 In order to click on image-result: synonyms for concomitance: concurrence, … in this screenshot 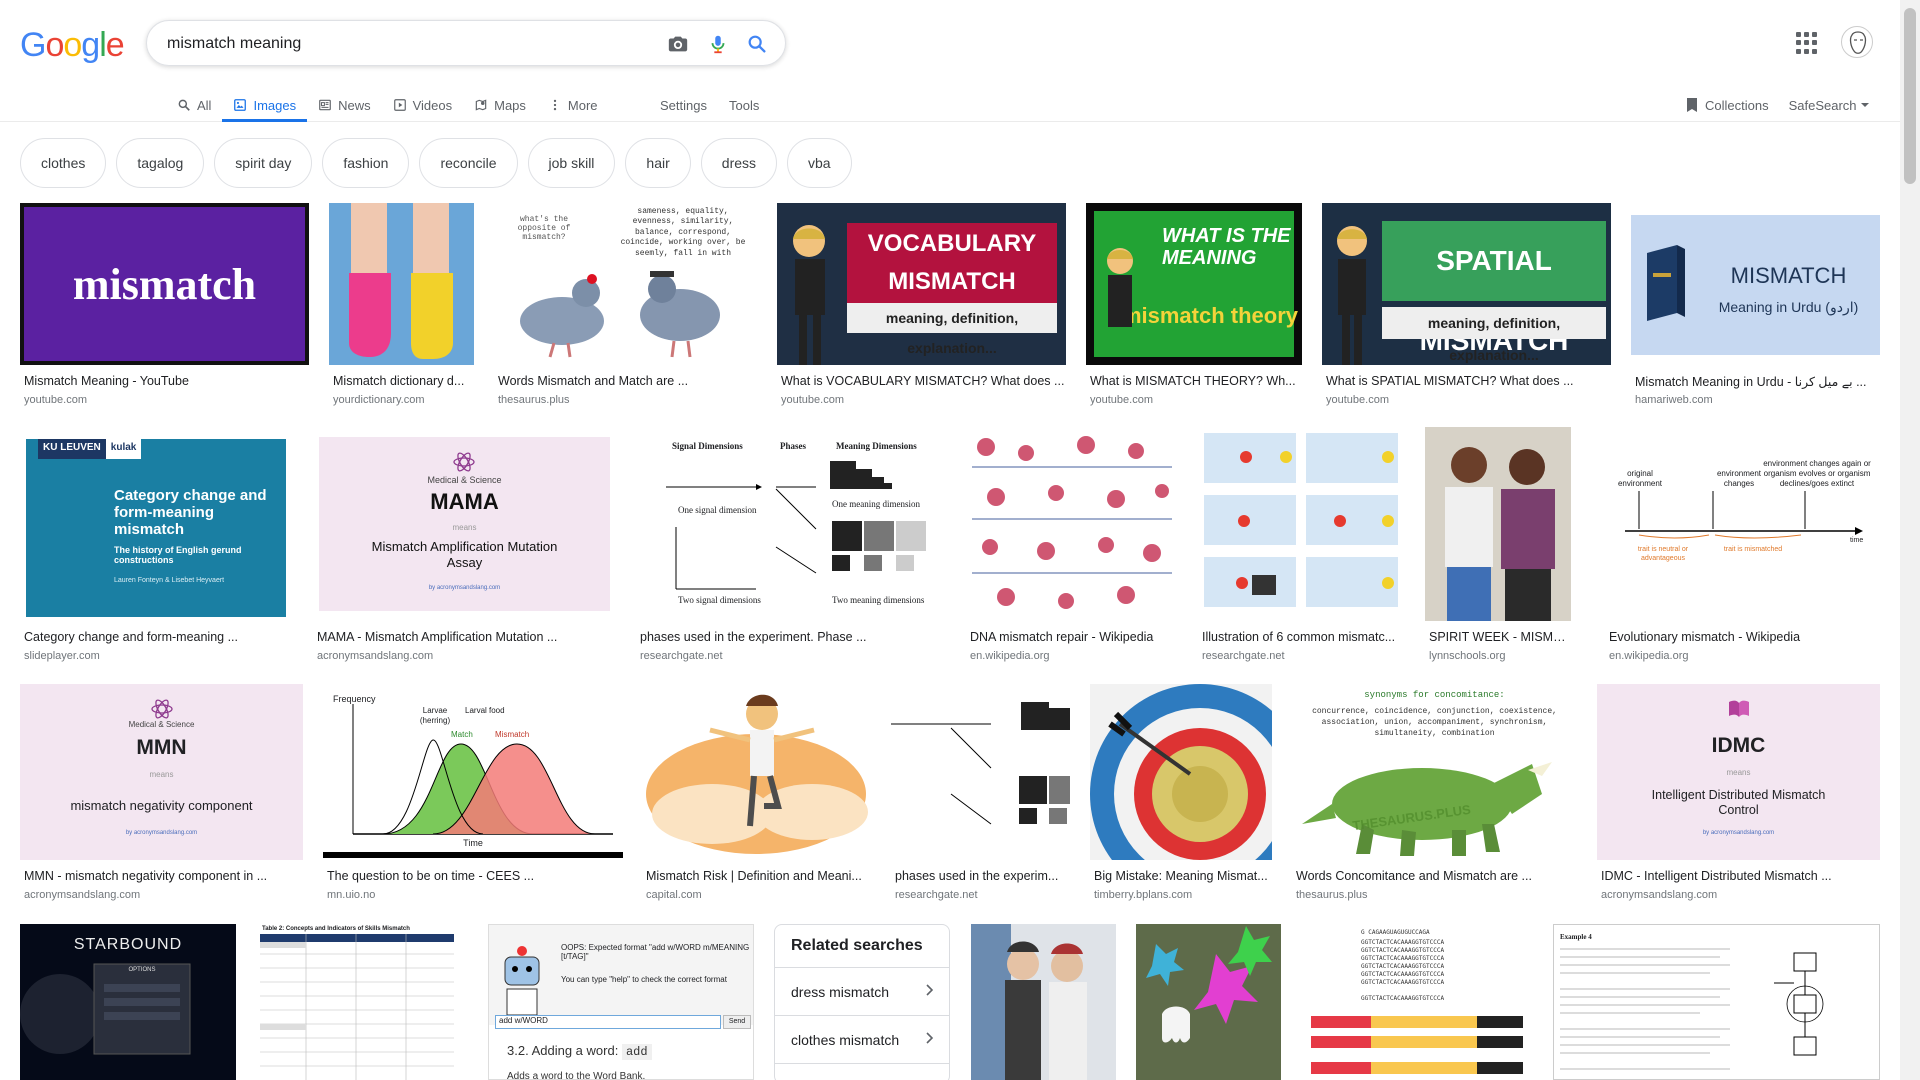, I will do `click(1434, 794)`.